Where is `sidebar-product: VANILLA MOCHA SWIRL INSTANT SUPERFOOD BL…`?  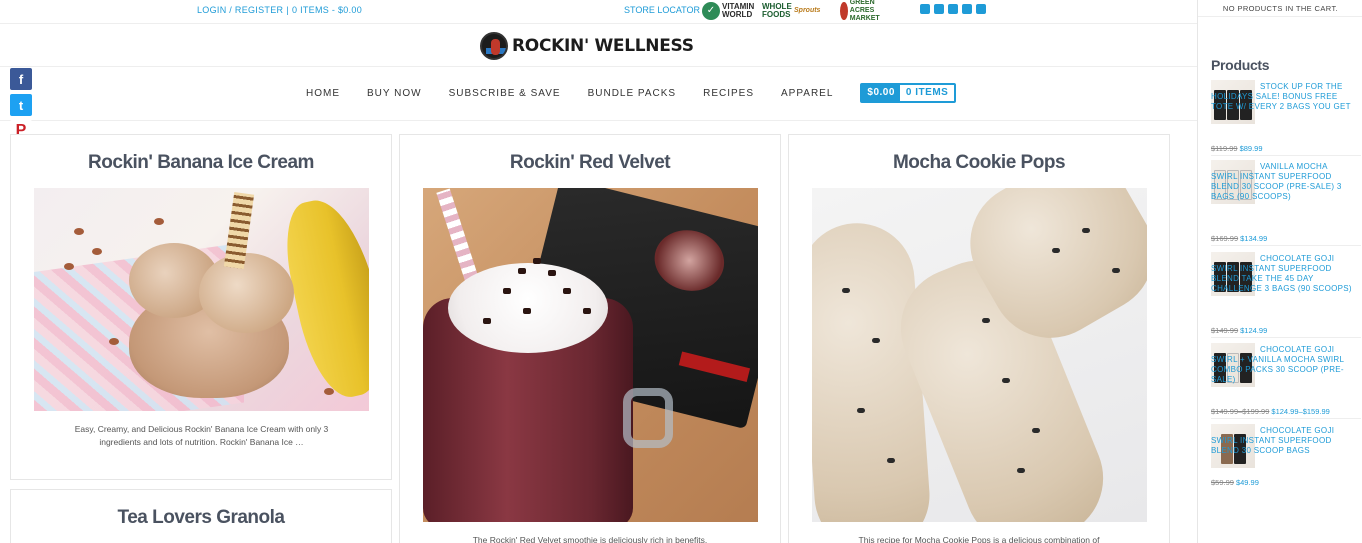
sidebar-product: VANILLA MOCHA SWIRL INSTANT SUPERFOOD BL… is located at coordinates (1286, 203).